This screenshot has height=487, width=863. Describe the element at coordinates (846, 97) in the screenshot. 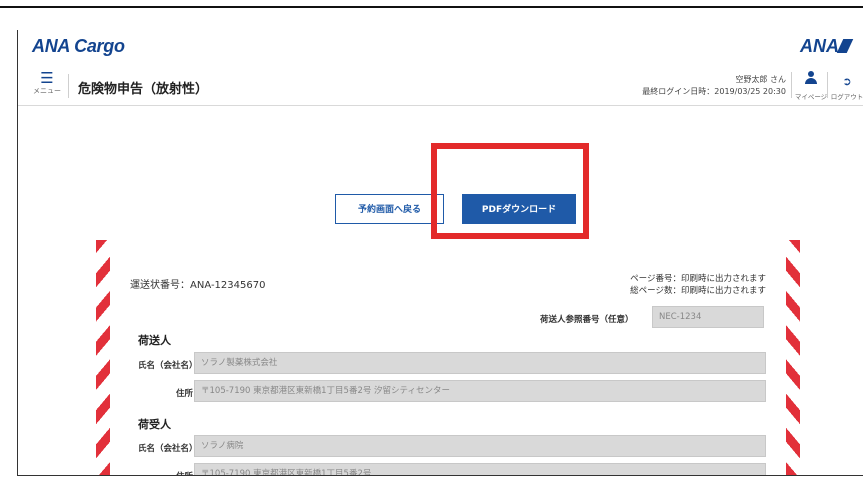

I see `logout-label: ログアウト` at that location.